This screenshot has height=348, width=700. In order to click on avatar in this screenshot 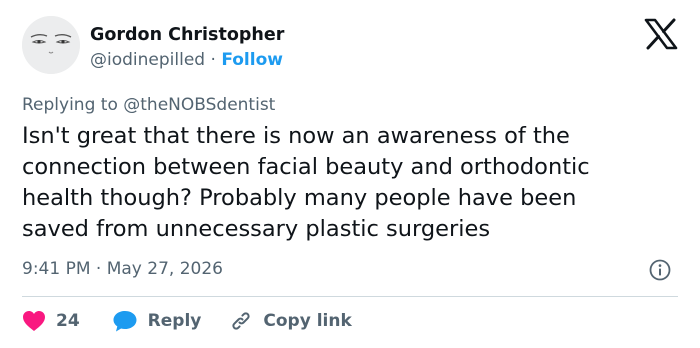, I will do `click(51, 45)`.